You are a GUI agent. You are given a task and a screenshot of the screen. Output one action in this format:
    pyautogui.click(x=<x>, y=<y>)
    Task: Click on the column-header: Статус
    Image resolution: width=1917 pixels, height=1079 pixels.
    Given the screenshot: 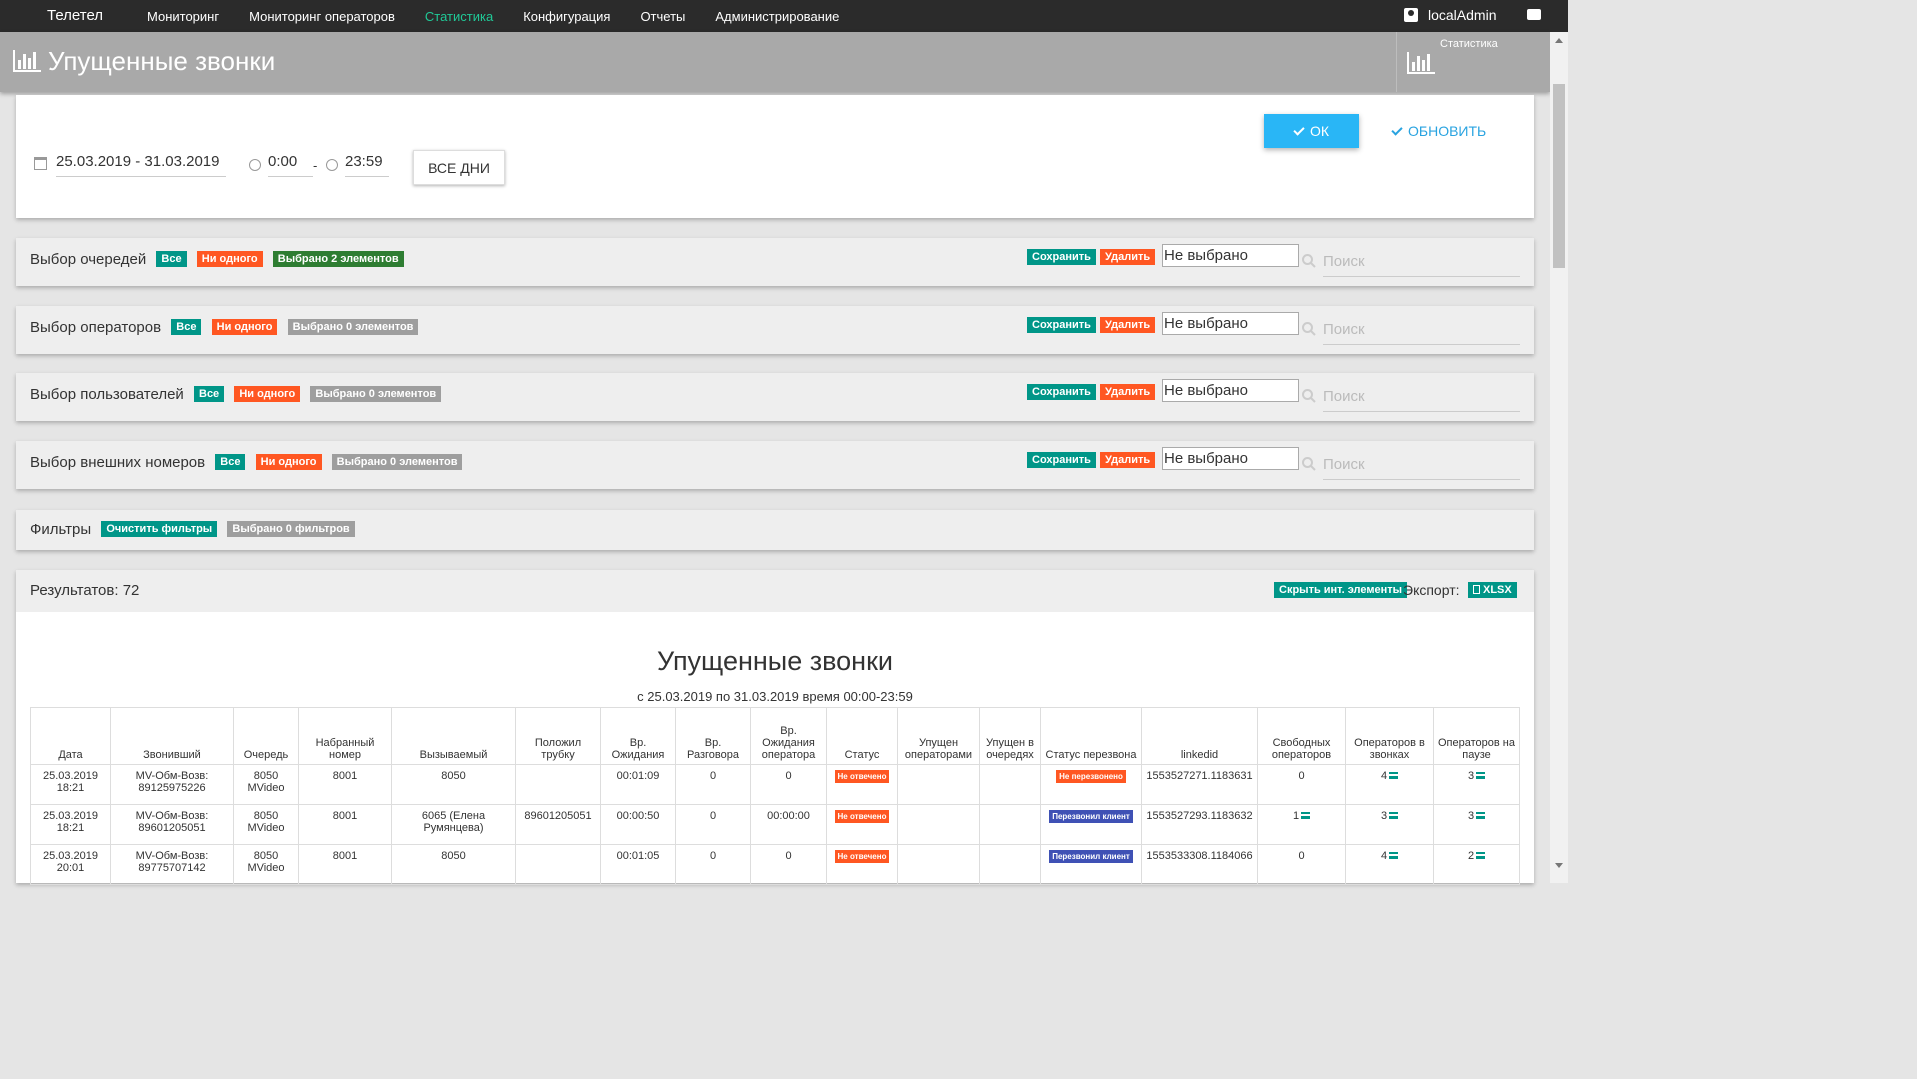 What is the action you would take?
    pyautogui.click(x=862, y=736)
    